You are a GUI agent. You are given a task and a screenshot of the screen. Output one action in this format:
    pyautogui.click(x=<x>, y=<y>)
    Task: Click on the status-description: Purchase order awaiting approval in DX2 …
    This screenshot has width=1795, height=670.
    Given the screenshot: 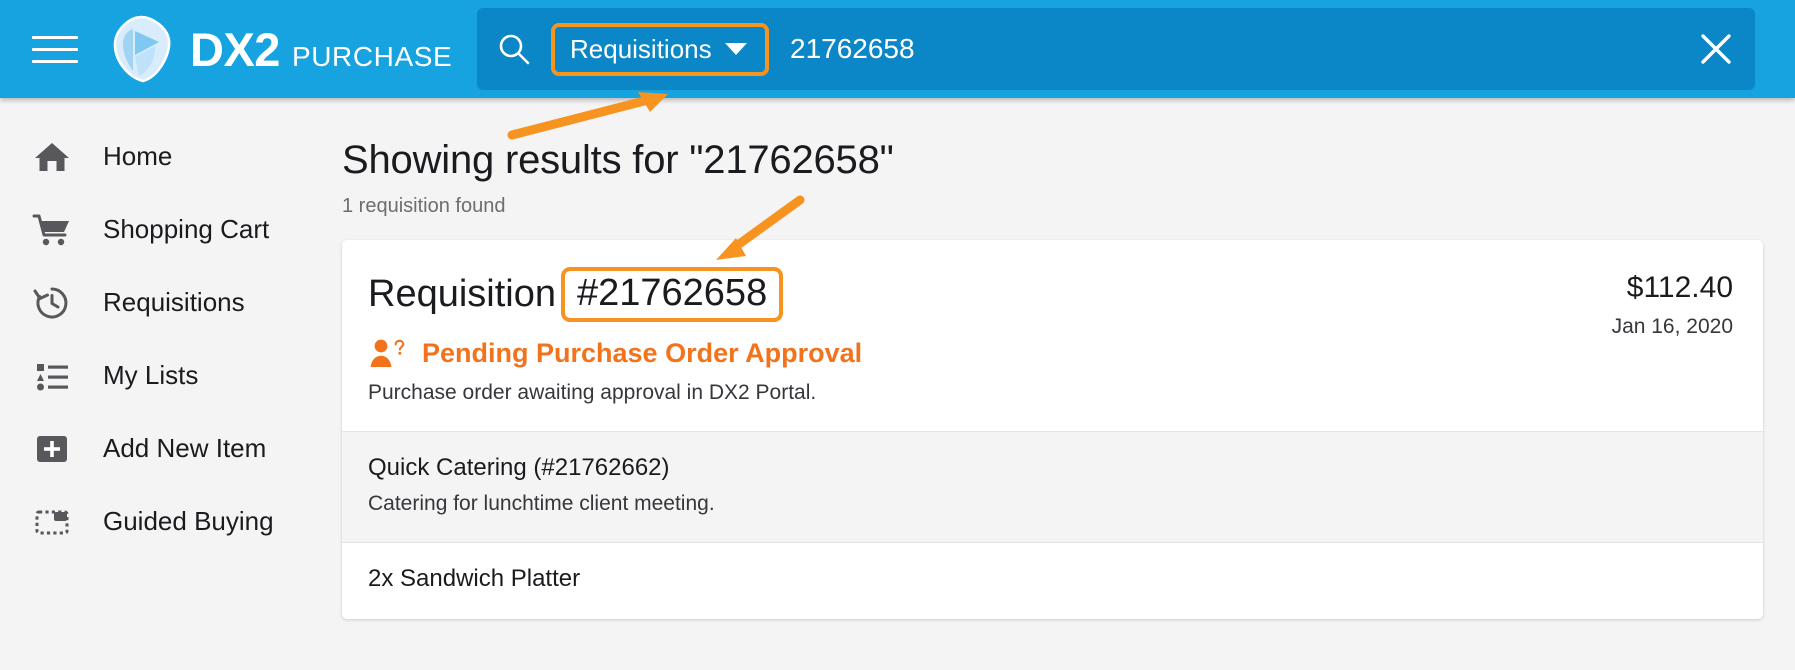 What is the action you would take?
    pyautogui.click(x=592, y=393)
    